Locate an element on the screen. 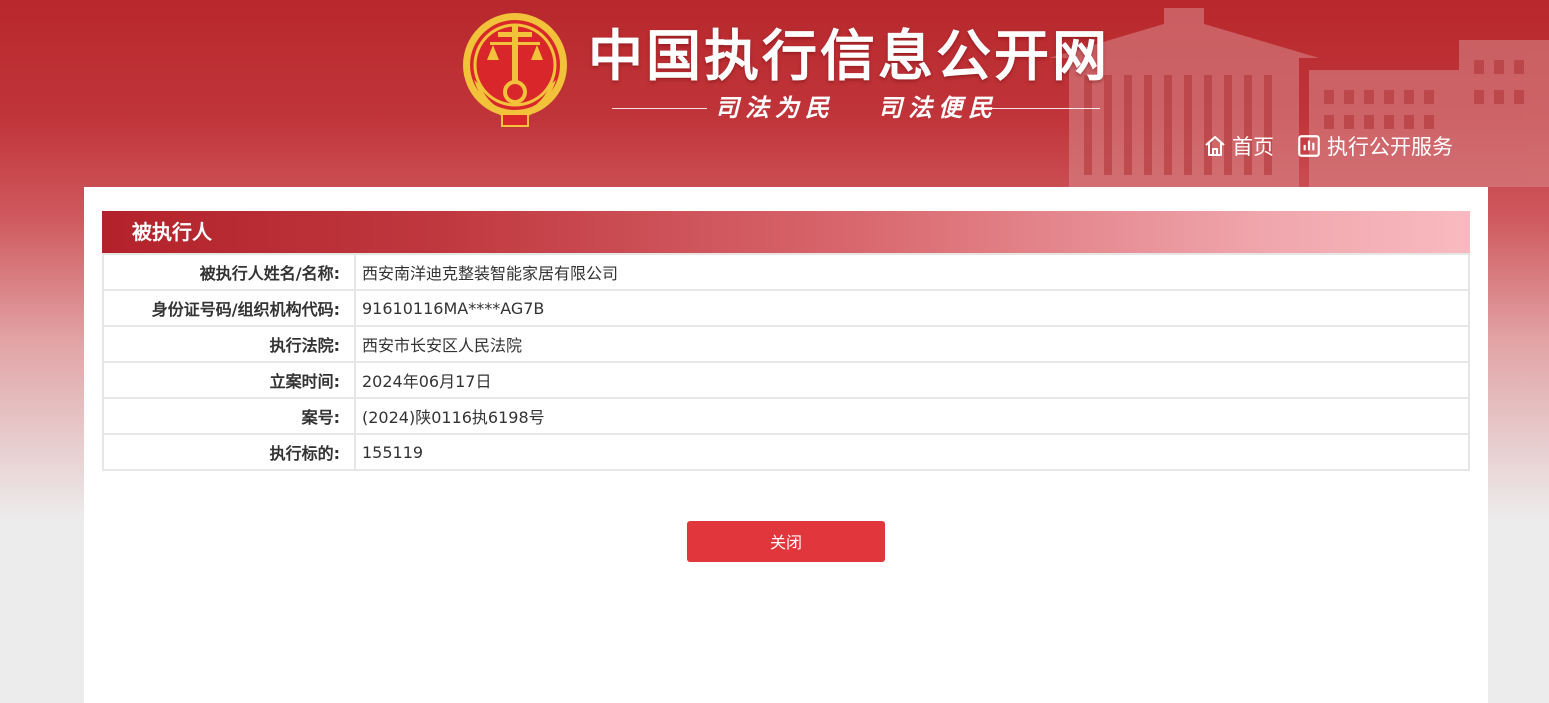 This screenshot has height=703, width=1549. court-value: 西安市长安区人民法院 is located at coordinates (912, 344).